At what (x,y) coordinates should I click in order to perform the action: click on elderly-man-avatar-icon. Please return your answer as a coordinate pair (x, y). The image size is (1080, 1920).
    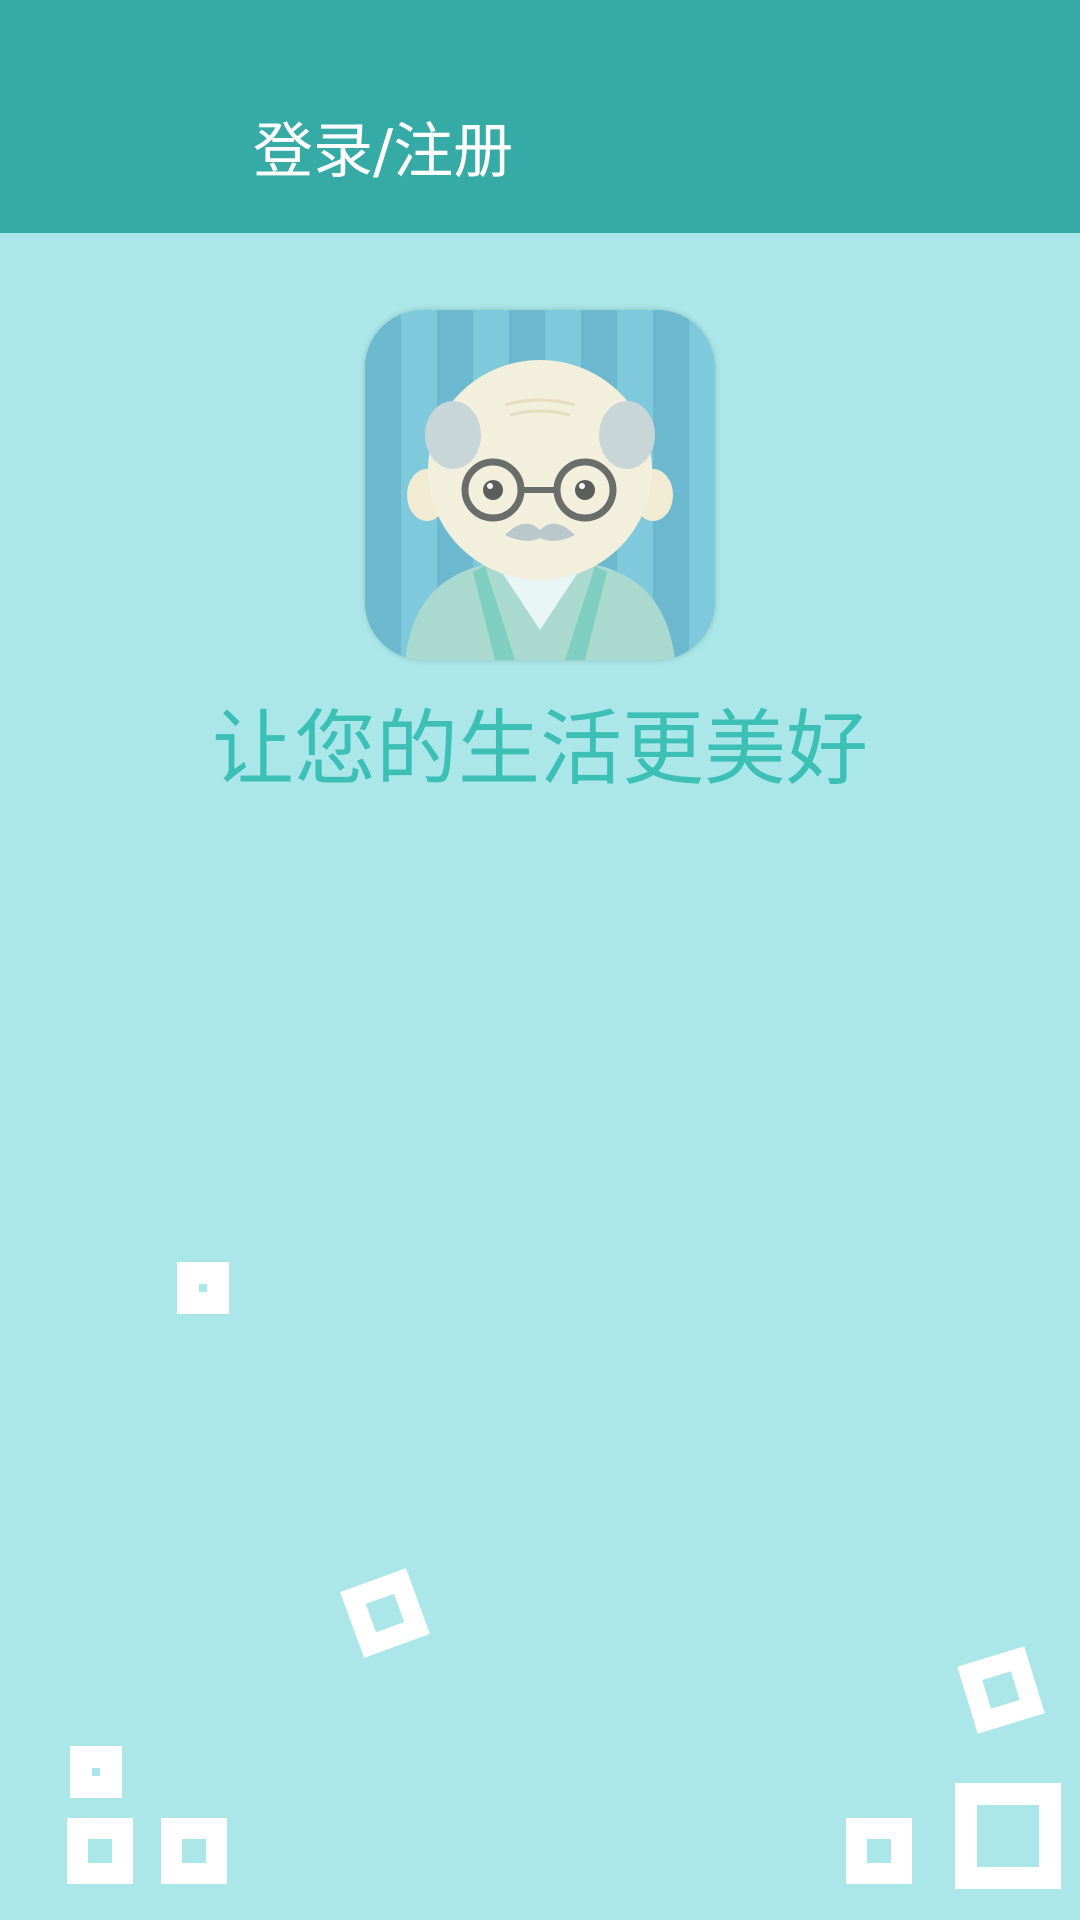
    Looking at the image, I should click on (540, 485).